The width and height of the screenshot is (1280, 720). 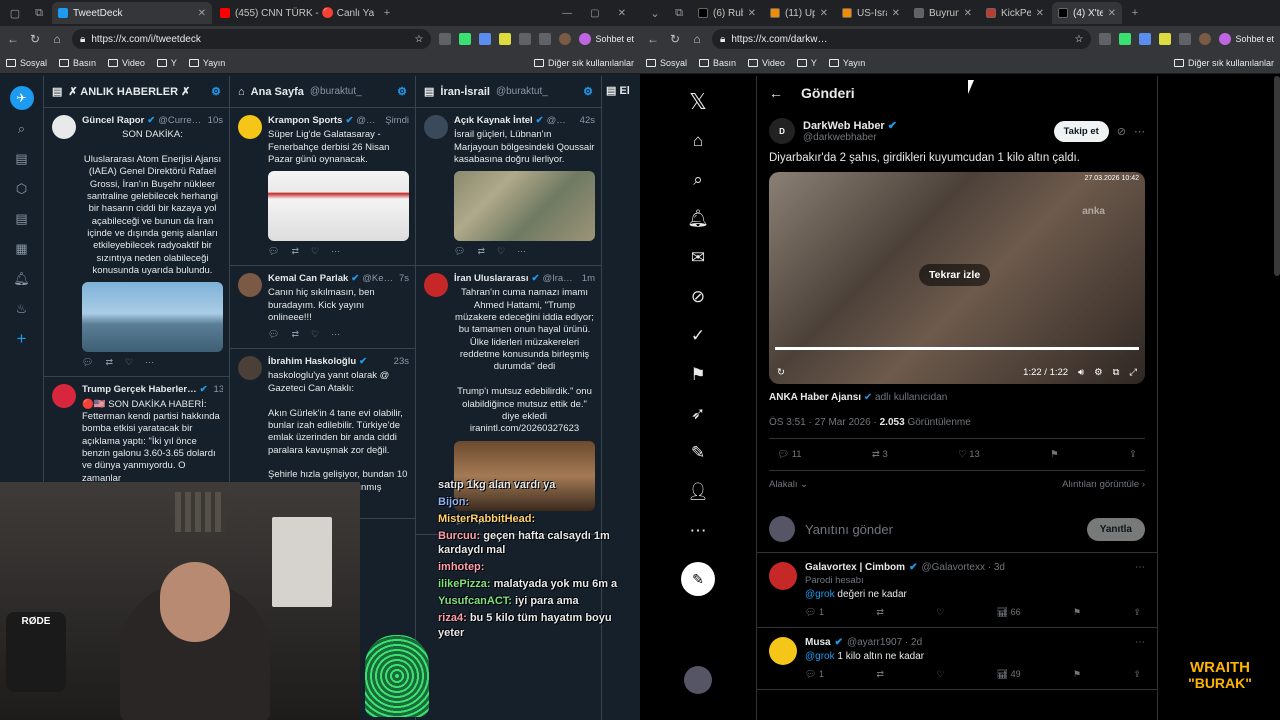 I want to click on share-icon: ⇪, so click(x=1137, y=674).